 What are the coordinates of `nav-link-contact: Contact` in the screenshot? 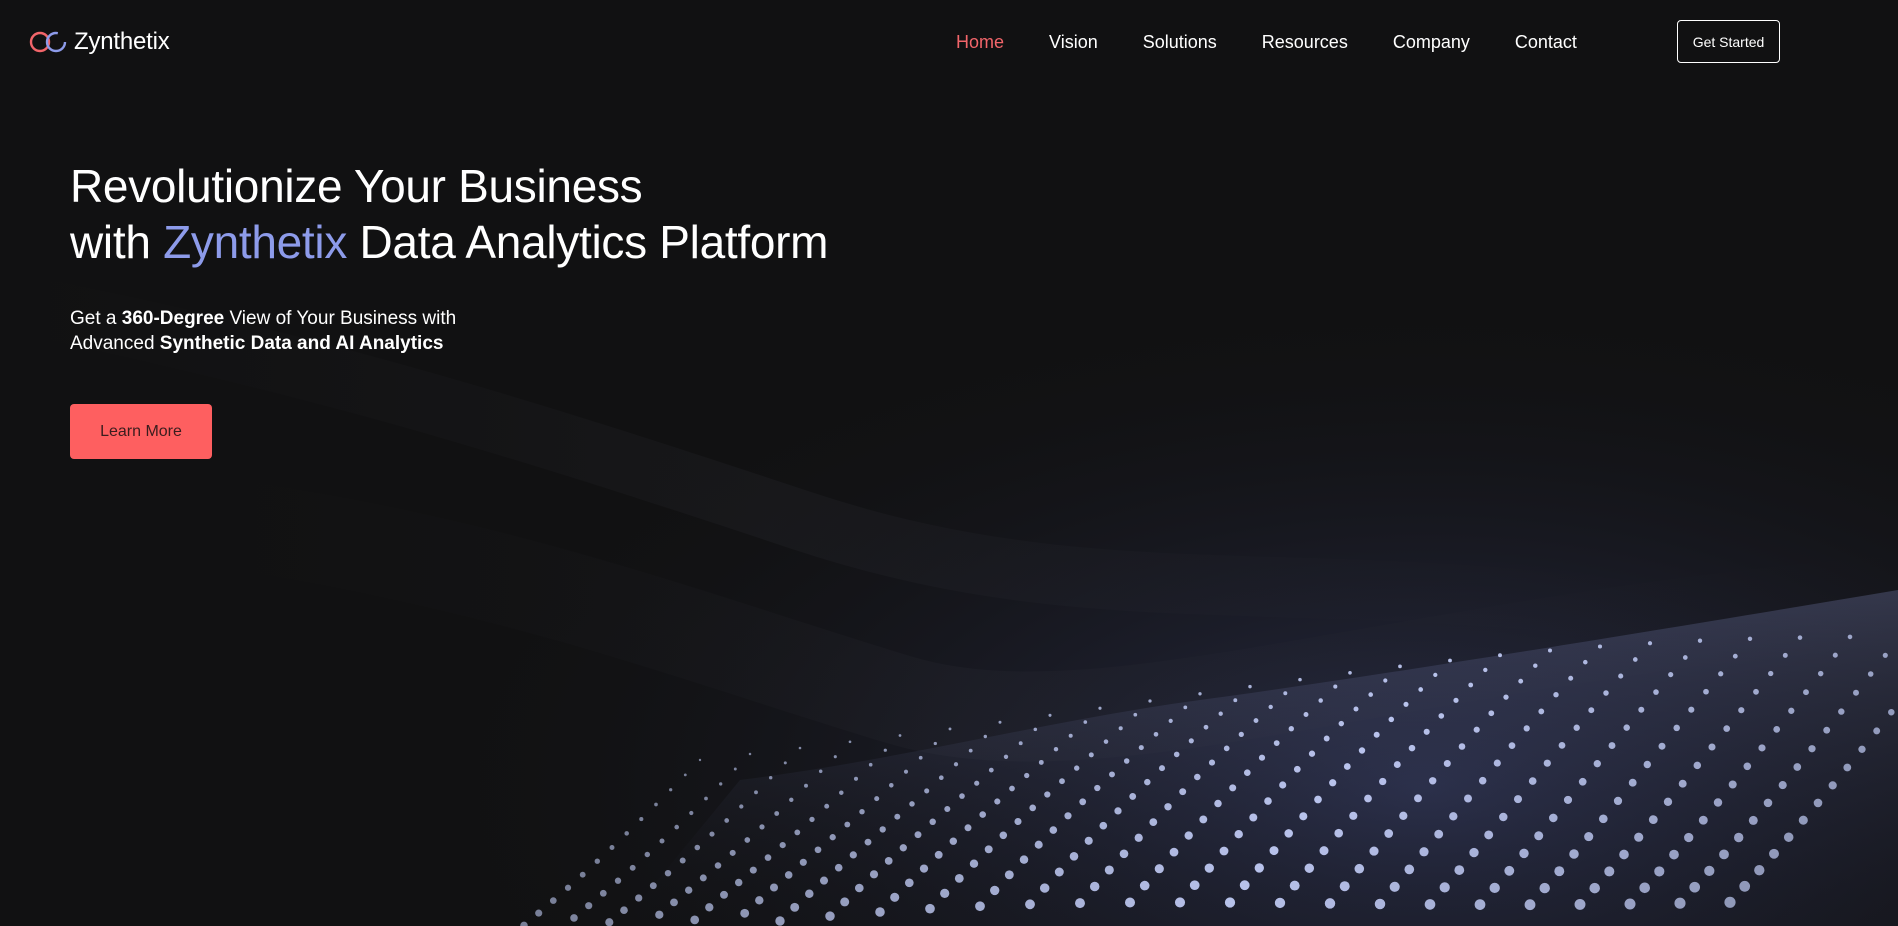 It's located at (1546, 42).